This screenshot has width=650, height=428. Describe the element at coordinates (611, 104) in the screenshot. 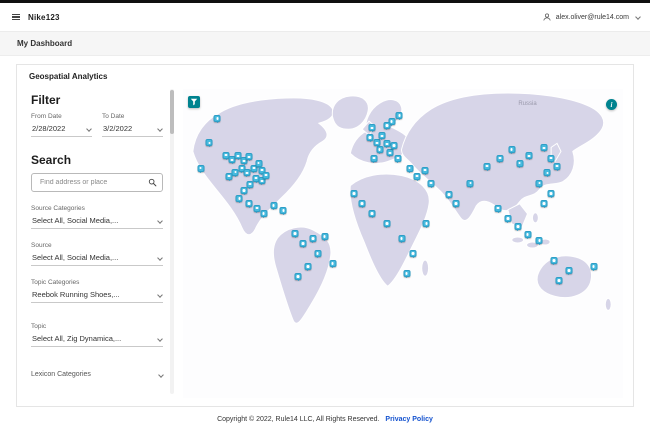

I see `map-info-button: i` at that location.